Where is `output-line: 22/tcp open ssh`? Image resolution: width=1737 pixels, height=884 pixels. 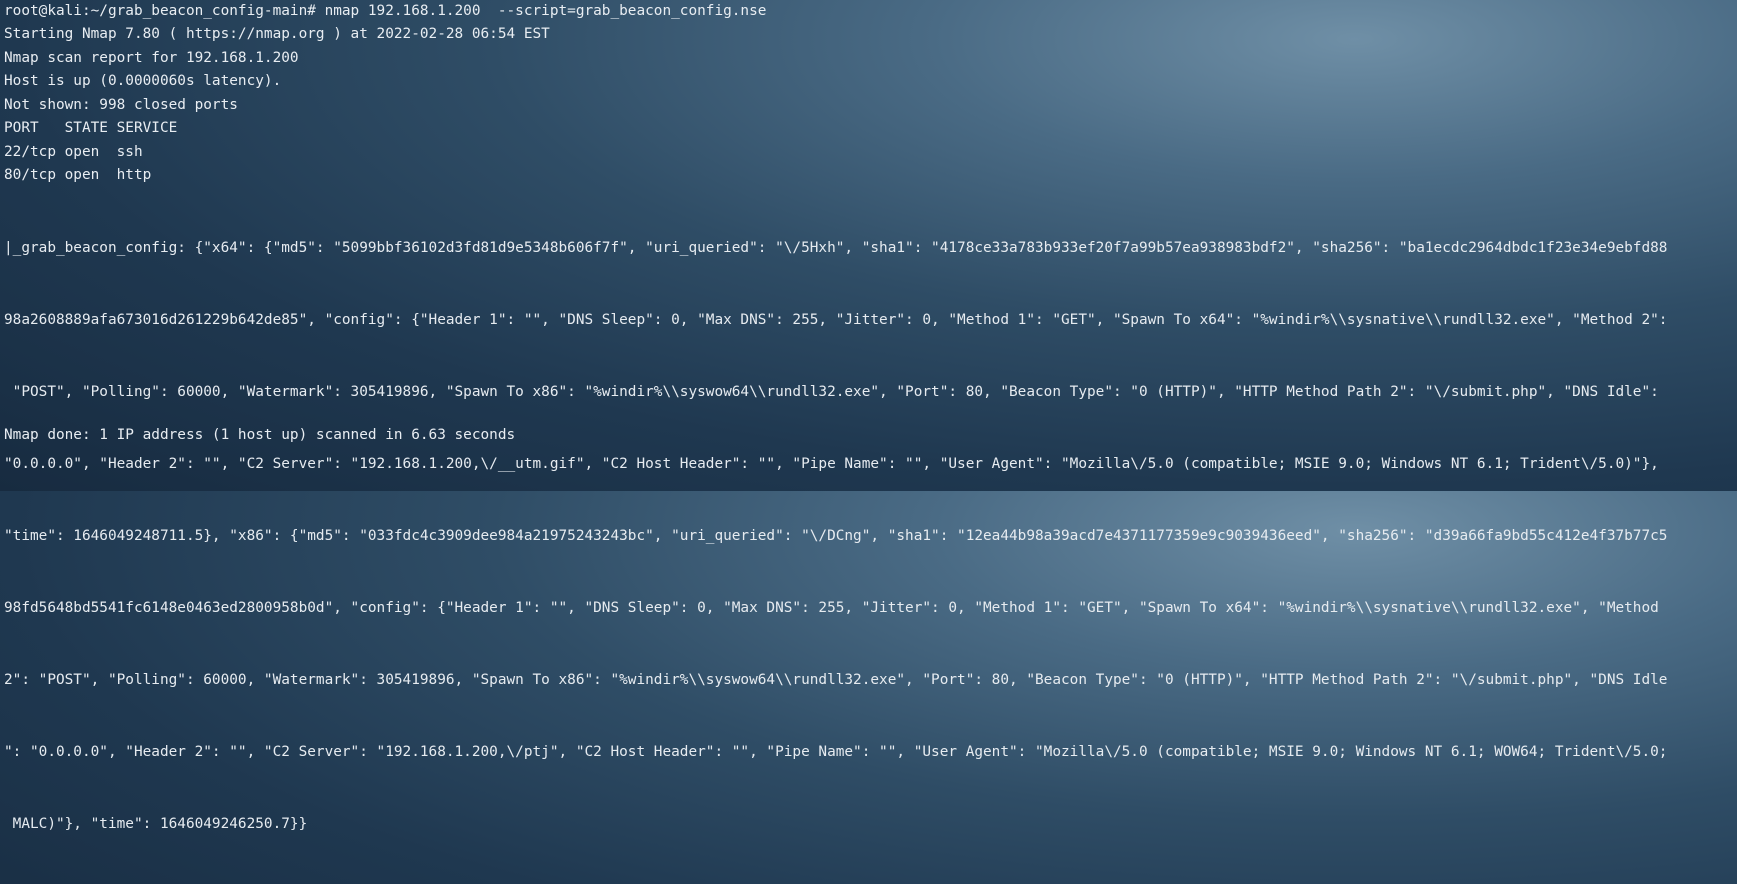
output-line: 22/tcp open ssh is located at coordinates (73, 152).